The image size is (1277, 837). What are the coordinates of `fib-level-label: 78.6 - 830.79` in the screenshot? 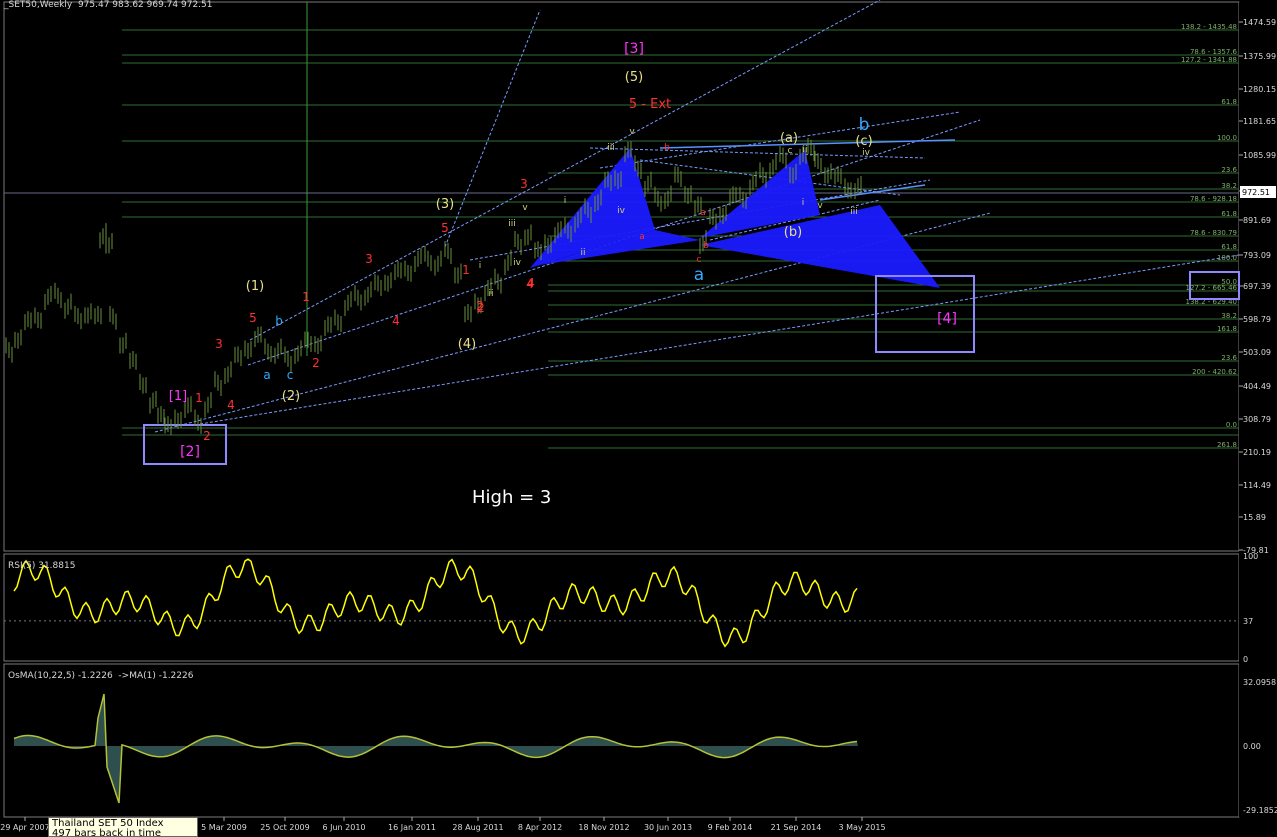 It's located at (1213, 233).